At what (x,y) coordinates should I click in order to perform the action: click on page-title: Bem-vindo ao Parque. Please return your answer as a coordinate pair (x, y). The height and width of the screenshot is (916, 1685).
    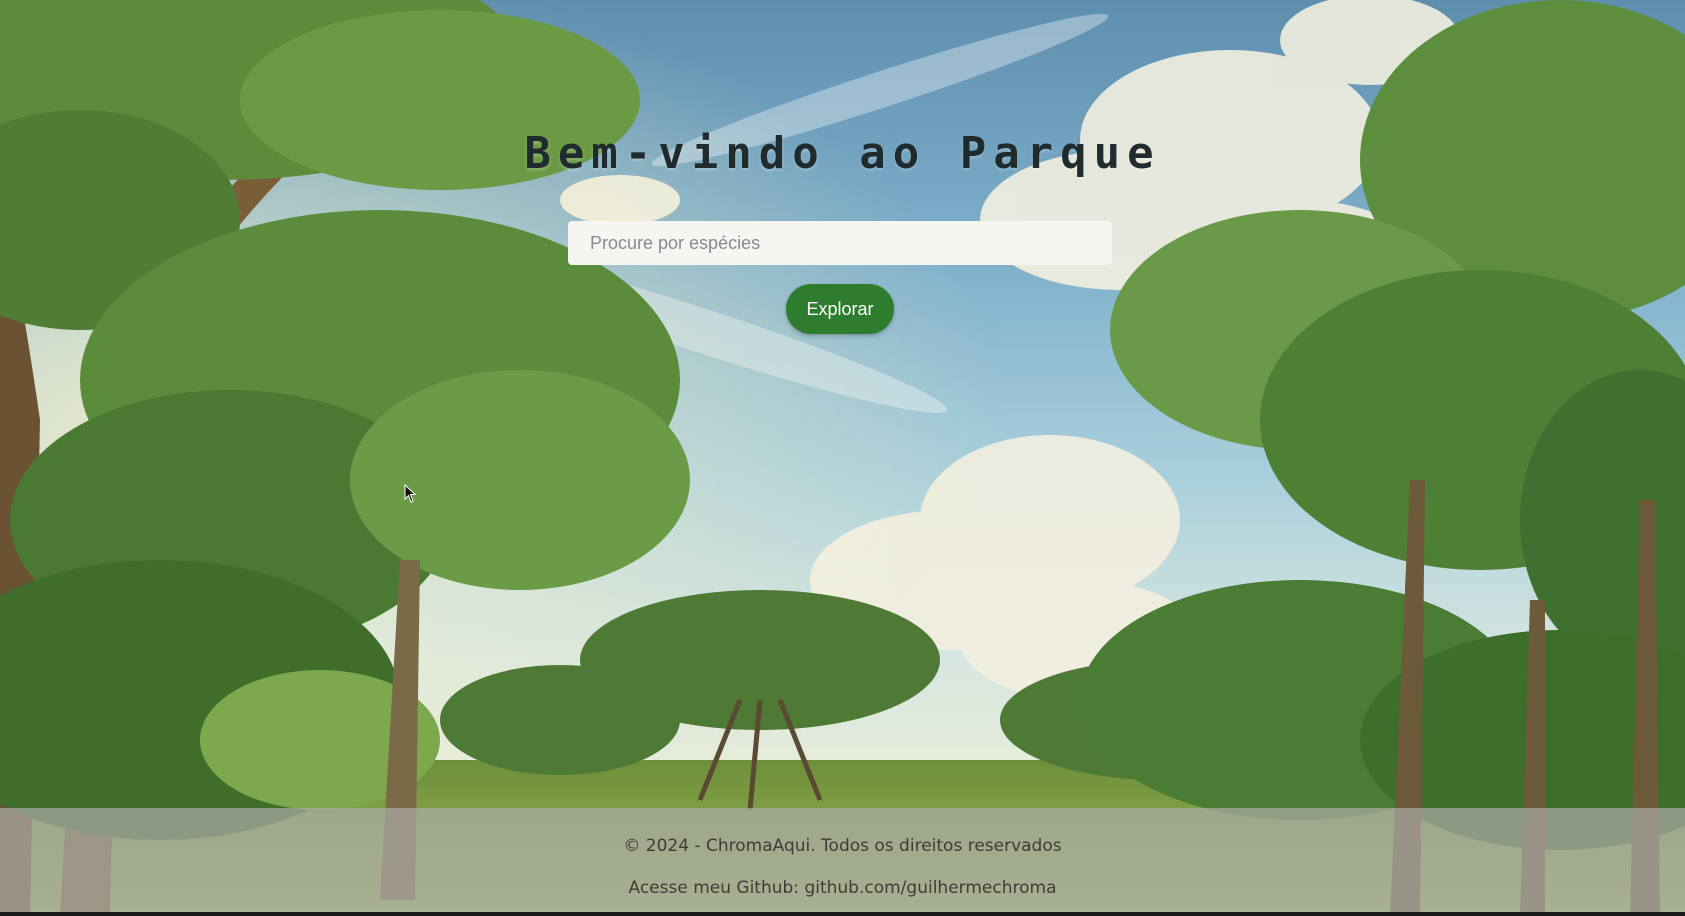
    Looking at the image, I should click on (842, 153).